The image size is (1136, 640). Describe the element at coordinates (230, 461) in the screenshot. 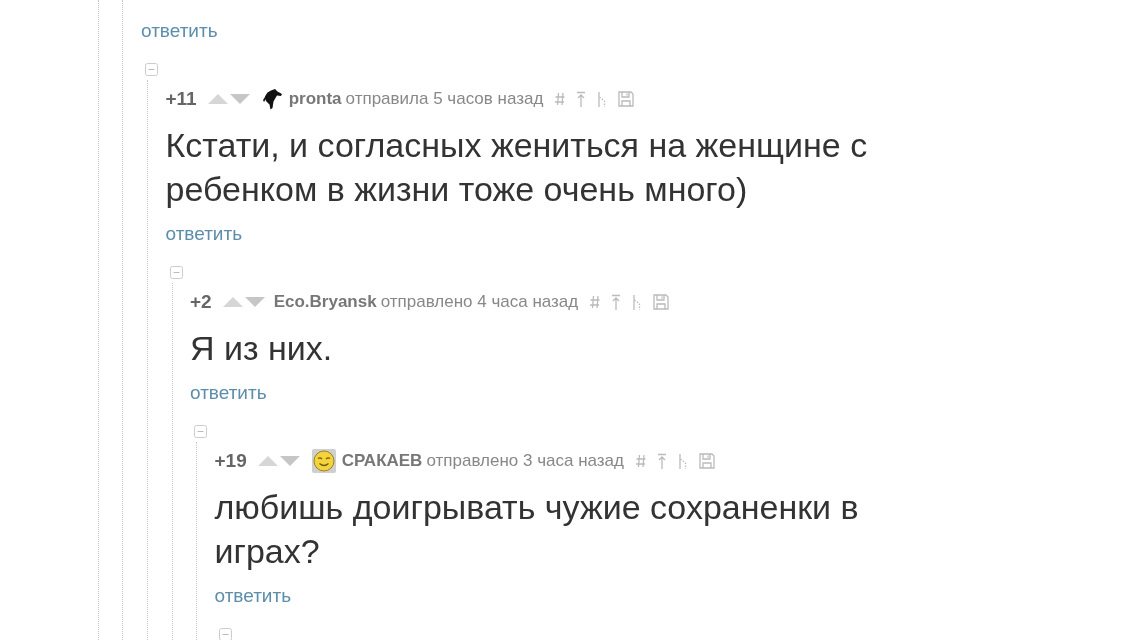

I see `rating-score: +19` at that location.